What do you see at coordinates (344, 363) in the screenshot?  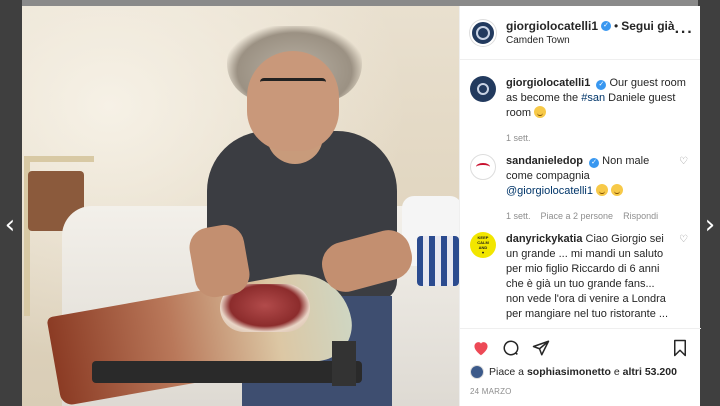 I see `photo-ham-stand-post` at bounding box center [344, 363].